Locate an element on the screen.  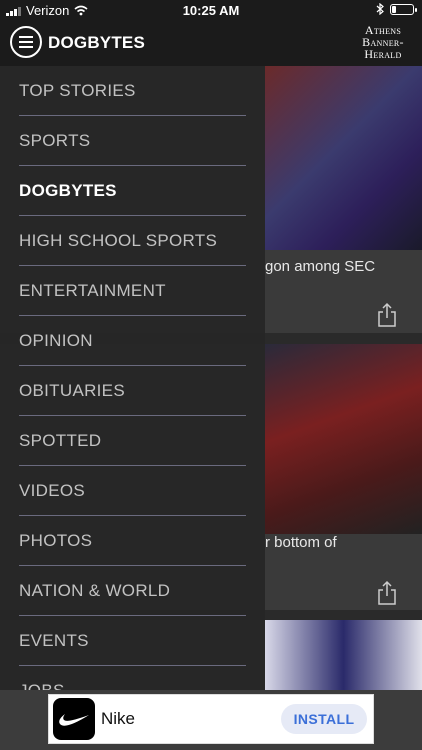
athens-banner-herald-logo: Athens Banner- Herald is located at coordinates (383, 42).